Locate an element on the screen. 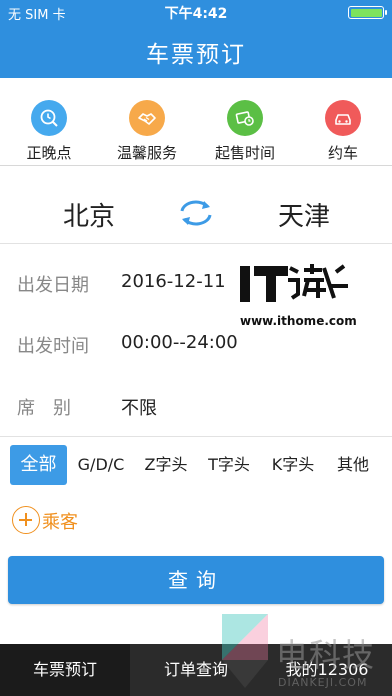 The height and width of the screenshot is (696, 392). departure-time-row: 出发时间 00:00--24:00 is located at coordinates (196, 343).